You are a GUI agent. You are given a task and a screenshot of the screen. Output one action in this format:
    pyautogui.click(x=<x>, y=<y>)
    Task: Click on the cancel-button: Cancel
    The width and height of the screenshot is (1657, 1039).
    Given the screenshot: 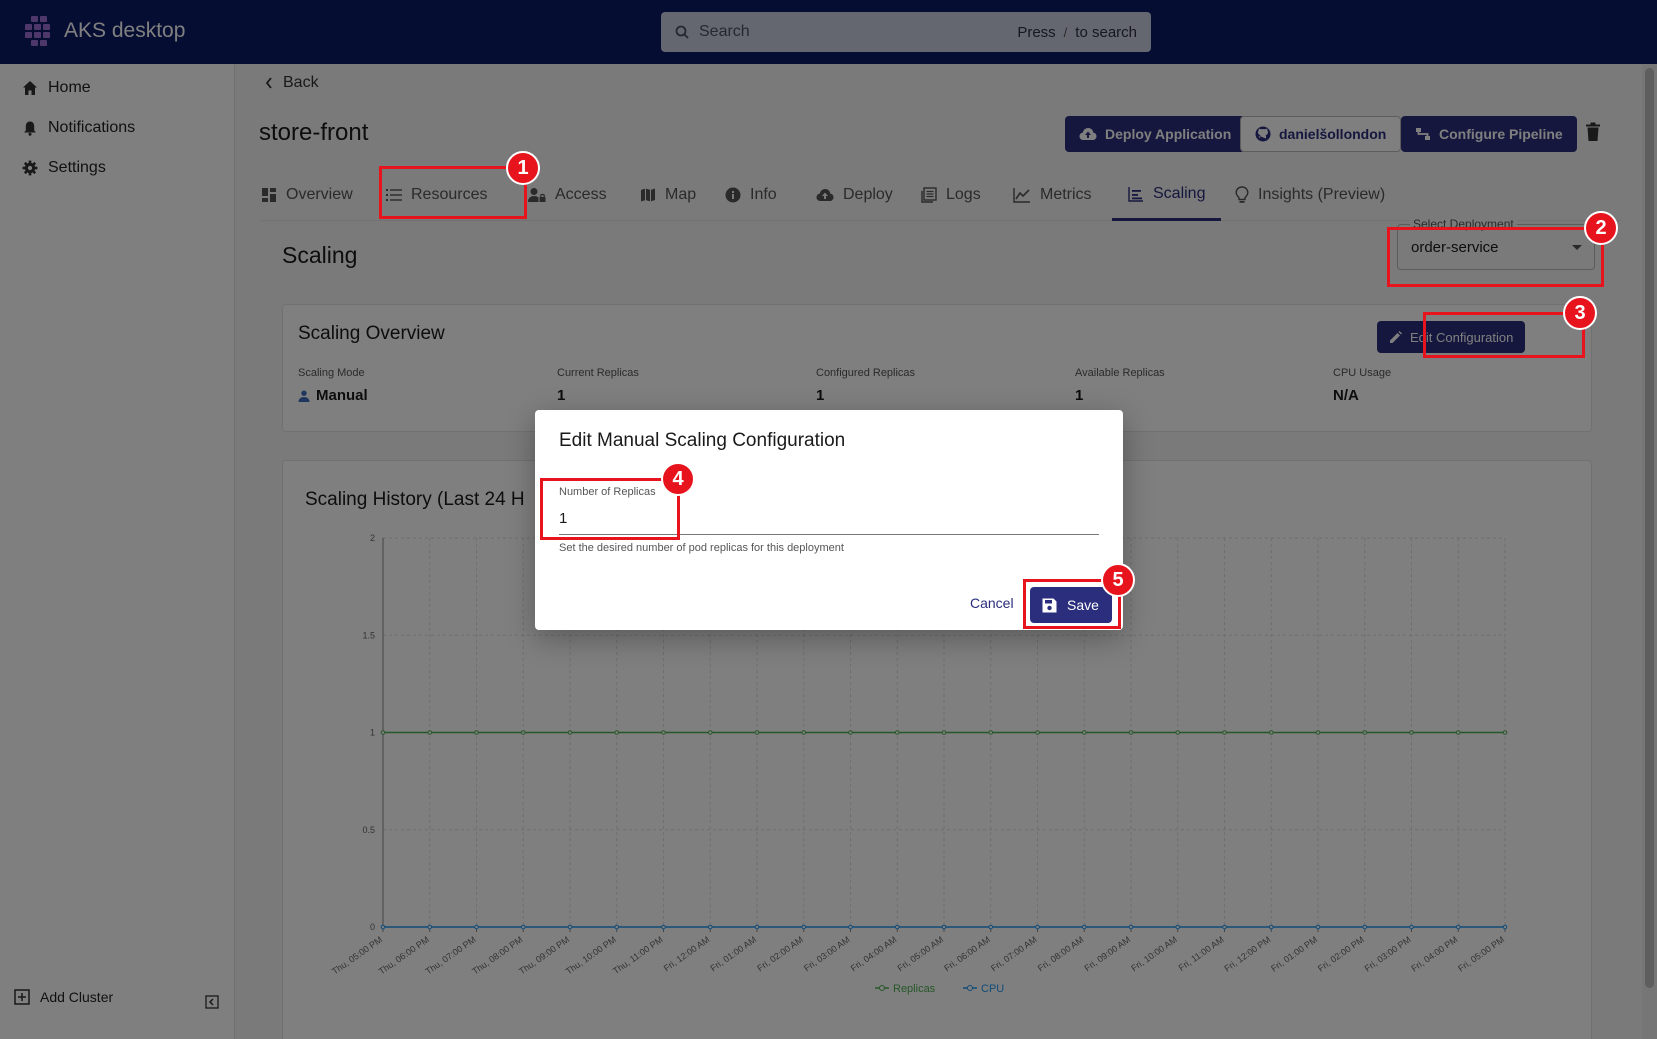 What is the action you would take?
    pyautogui.click(x=992, y=603)
    